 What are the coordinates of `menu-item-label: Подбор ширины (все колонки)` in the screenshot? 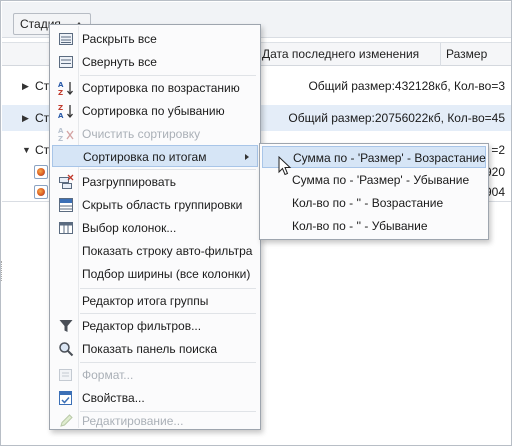 It's located at (166, 274).